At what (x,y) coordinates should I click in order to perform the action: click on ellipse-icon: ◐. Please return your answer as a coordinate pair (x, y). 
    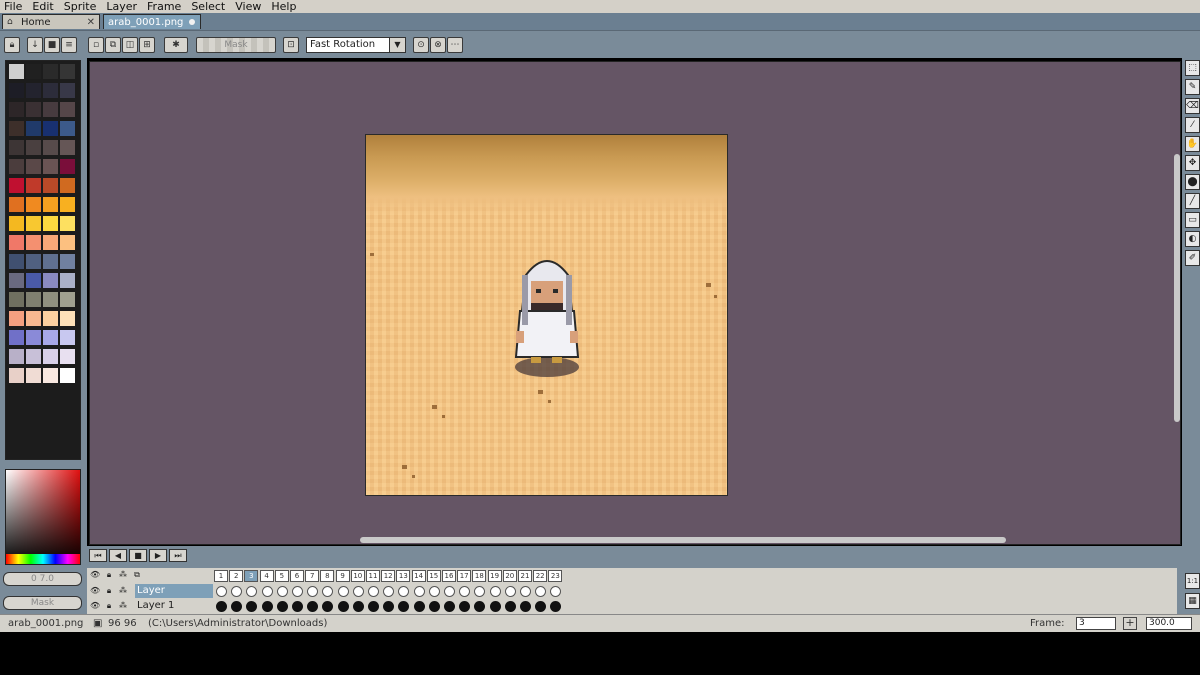
    Looking at the image, I should click on (1192, 239).